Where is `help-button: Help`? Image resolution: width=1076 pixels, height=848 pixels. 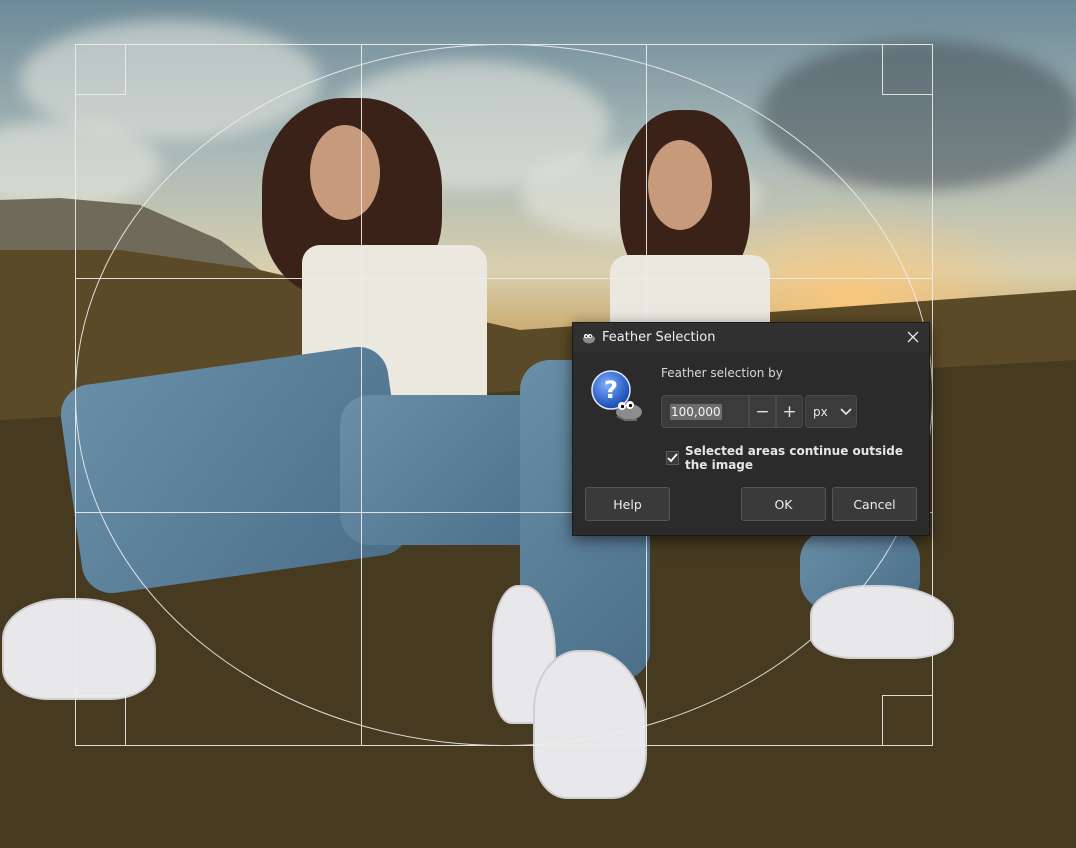
help-button: Help is located at coordinates (627, 504).